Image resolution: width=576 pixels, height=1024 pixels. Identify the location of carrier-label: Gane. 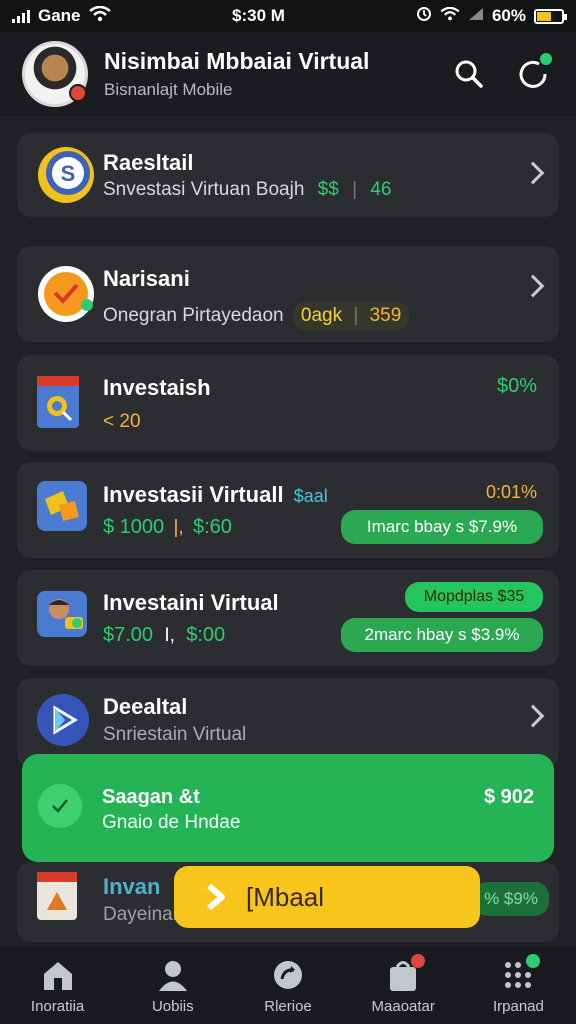
(59, 15).